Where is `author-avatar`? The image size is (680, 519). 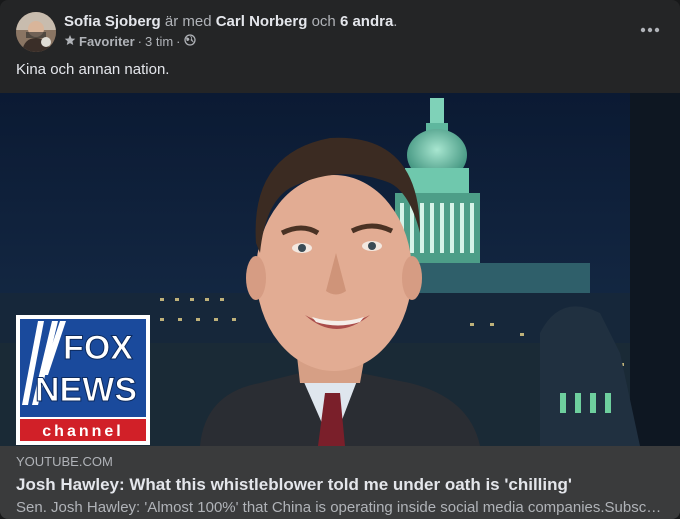 author-avatar is located at coordinates (36, 32).